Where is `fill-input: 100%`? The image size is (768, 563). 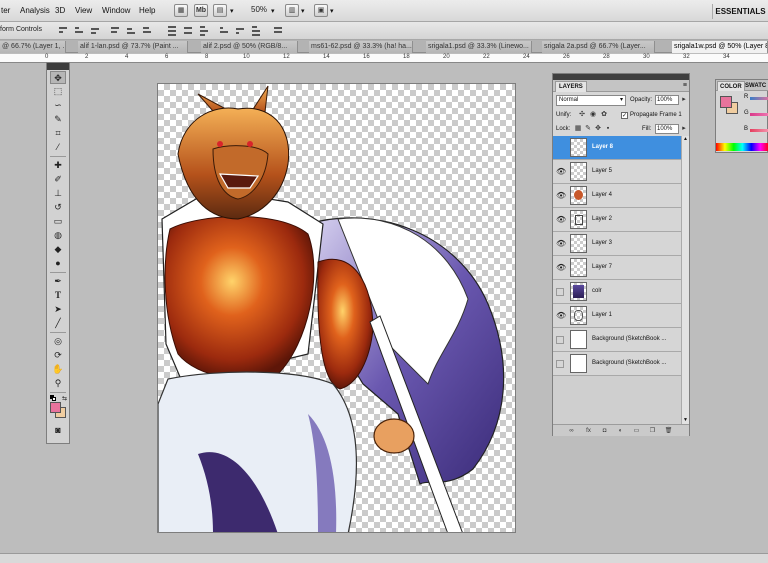
fill-input: 100% is located at coordinates (667, 129).